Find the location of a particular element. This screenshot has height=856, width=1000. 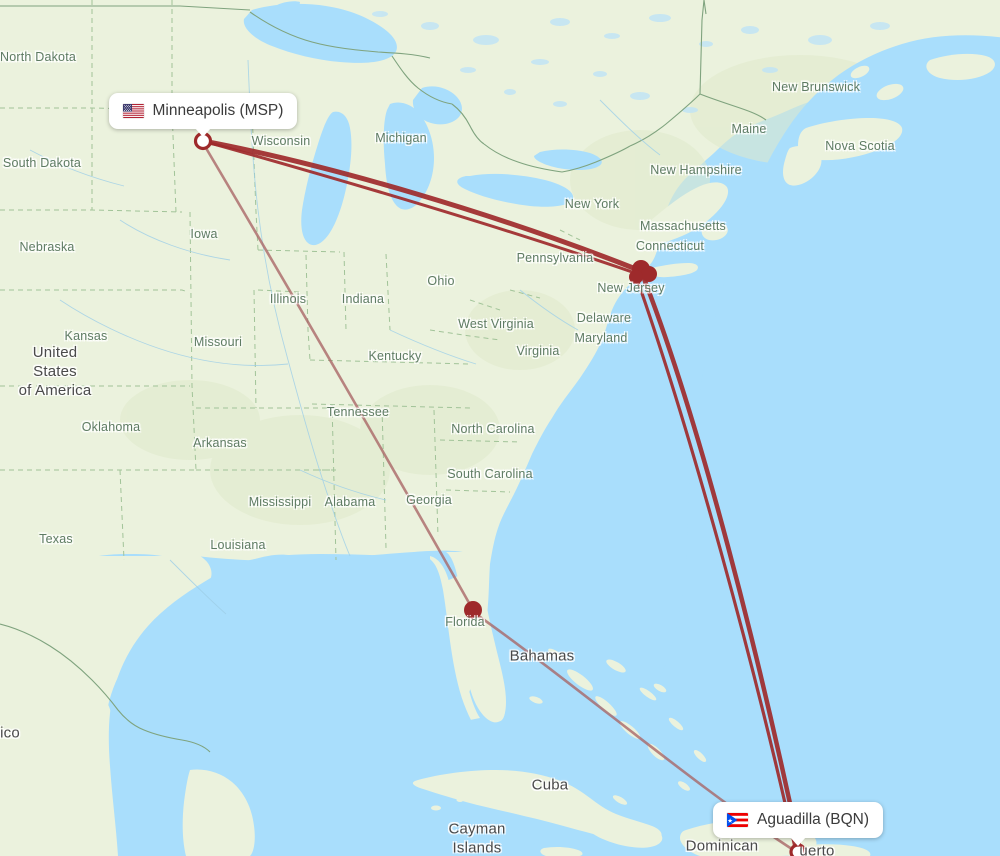

stopover-marker-florida-hub is located at coordinates (473, 610).